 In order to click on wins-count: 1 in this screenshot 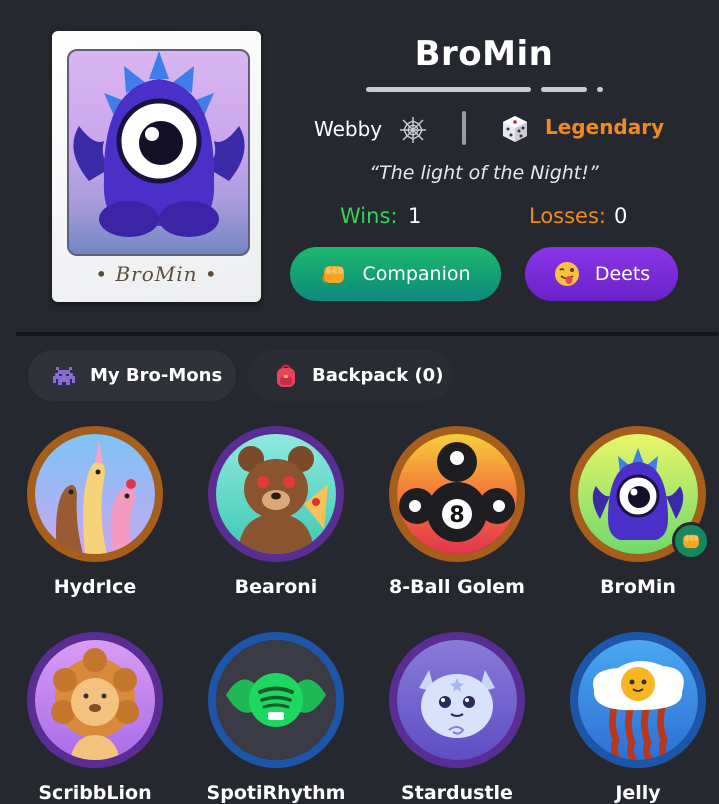, I will do `click(415, 216)`.